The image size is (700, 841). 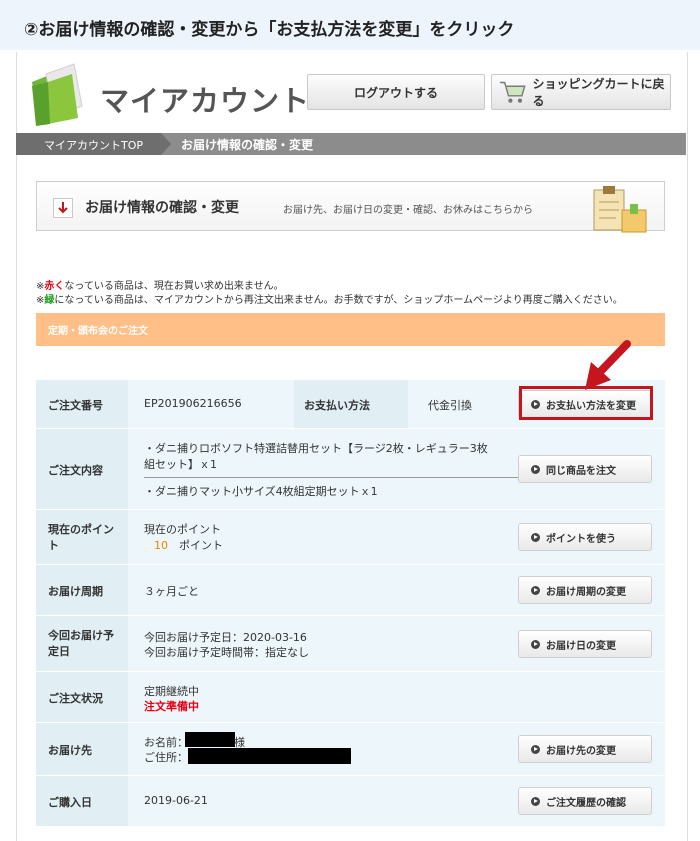 What do you see at coordinates (581, 539) in the screenshot?
I see `use-points-label: ポイントを使う` at bounding box center [581, 539].